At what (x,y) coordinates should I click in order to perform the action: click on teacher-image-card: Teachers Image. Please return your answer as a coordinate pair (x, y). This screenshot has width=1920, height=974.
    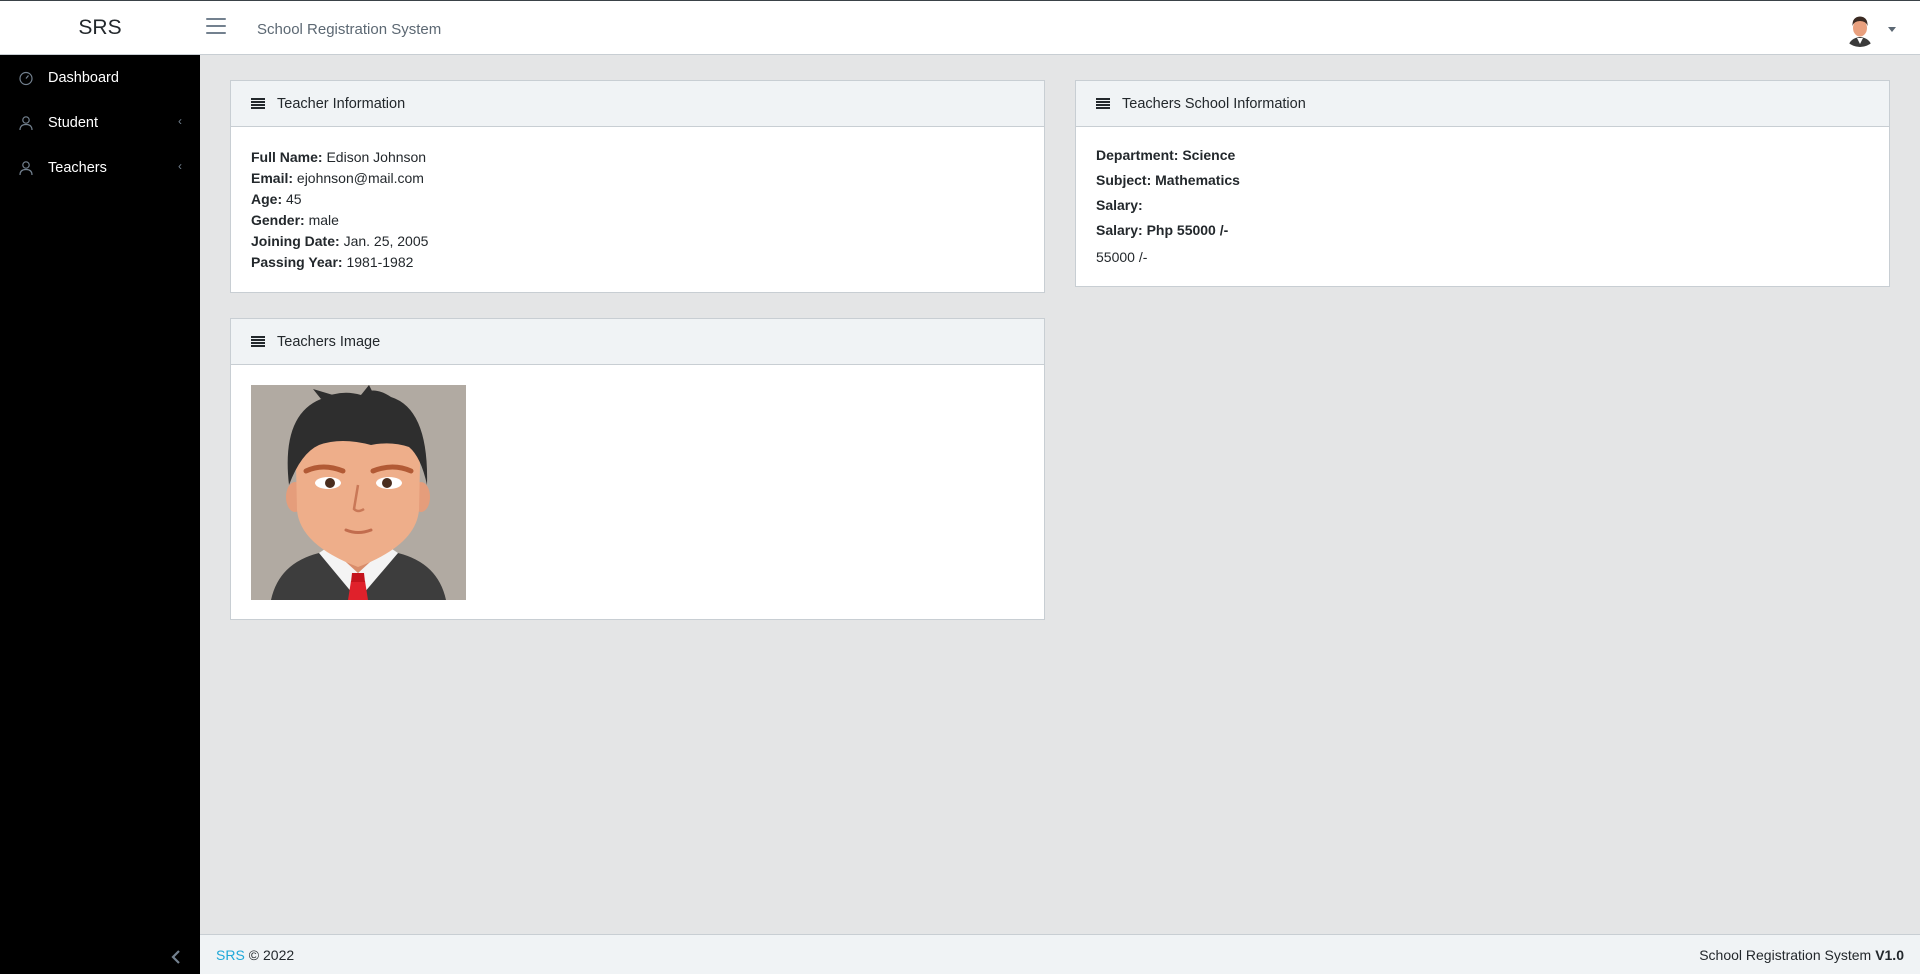
    Looking at the image, I should click on (637, 469).